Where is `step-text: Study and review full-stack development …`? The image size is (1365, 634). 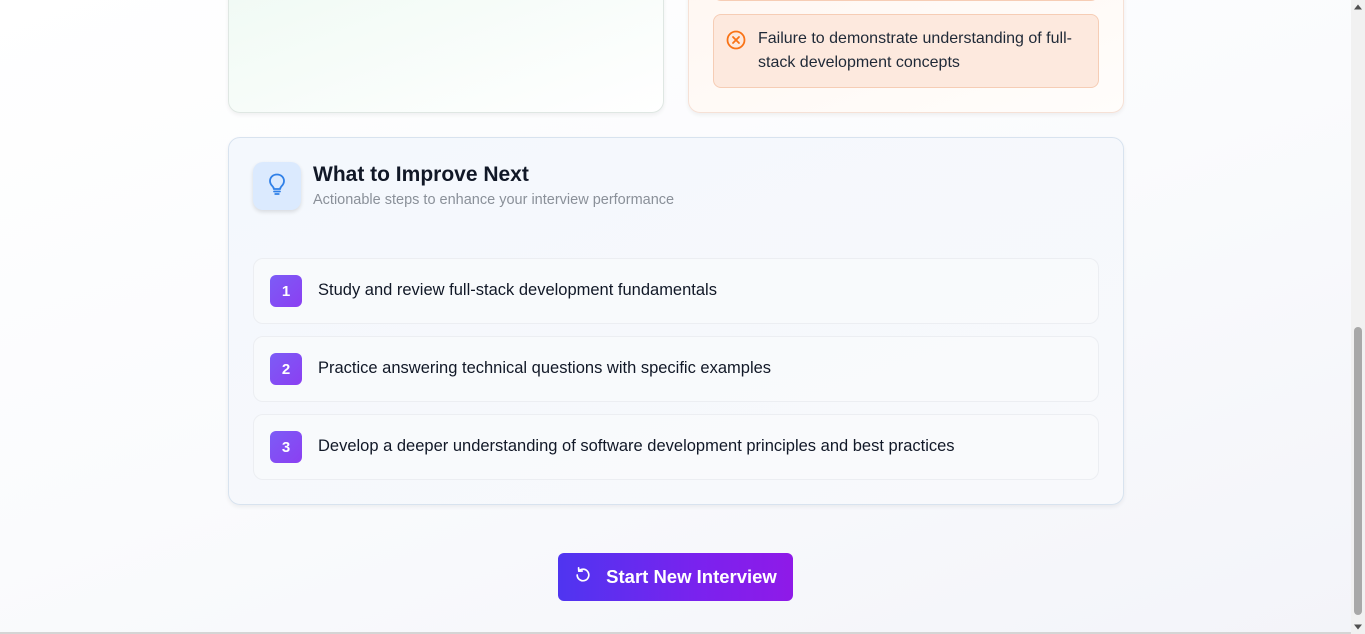
step-text: Study and review full-stack development … is located at coordinates (517, 290).